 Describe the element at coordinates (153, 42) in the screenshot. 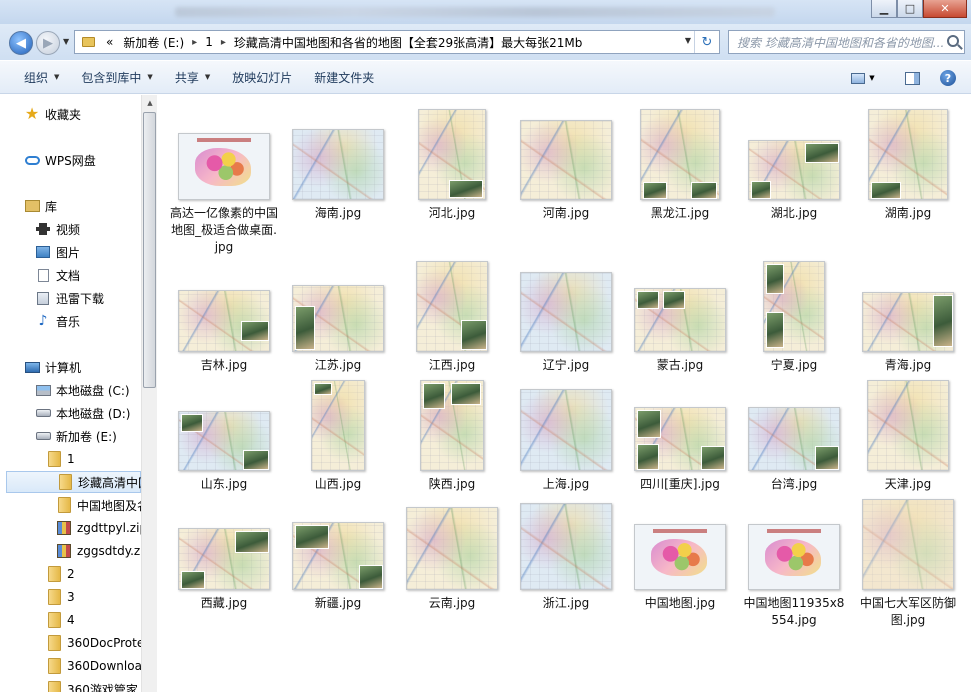

I see `breadcrumb-drive-e: 新加卷 (E:)` at that location.